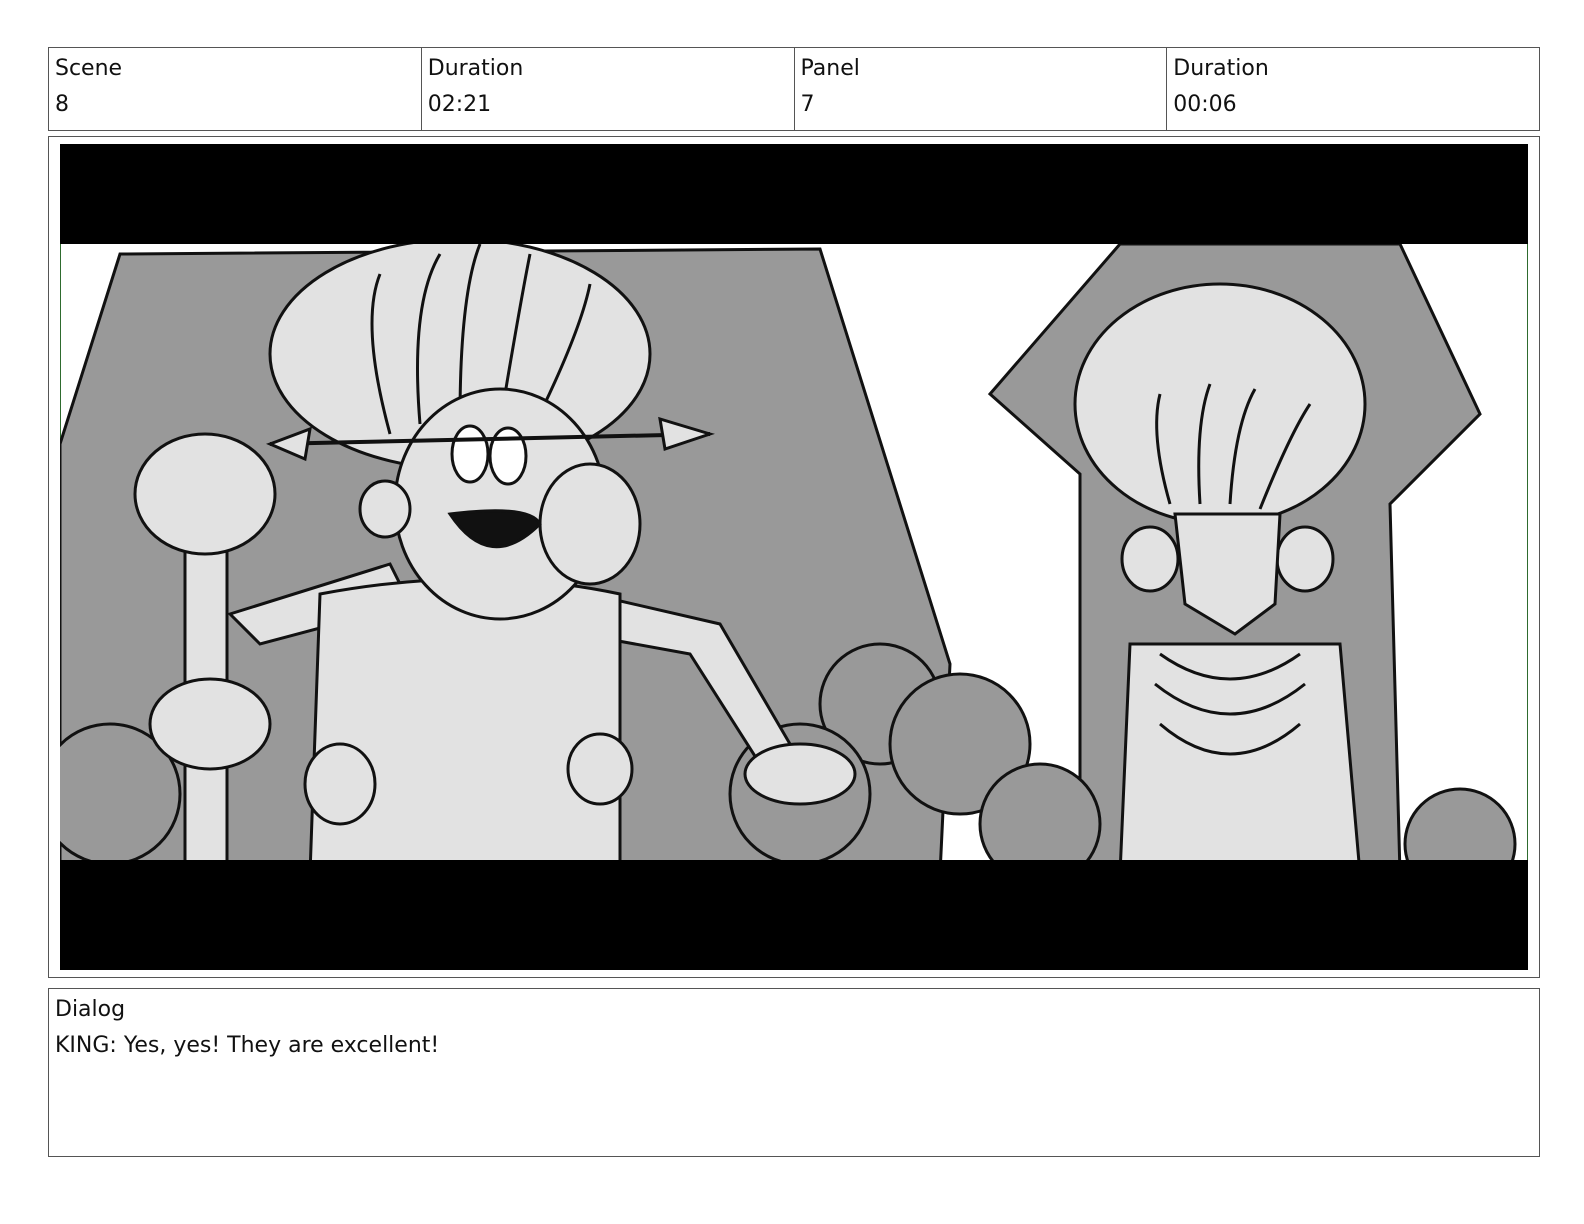 The width and height of the screenshot is (1584, 1224). Describe the element at coordinates (608, 89) in the screenshot. I see `scene-duration-cell: Duration 02:21` at that location.